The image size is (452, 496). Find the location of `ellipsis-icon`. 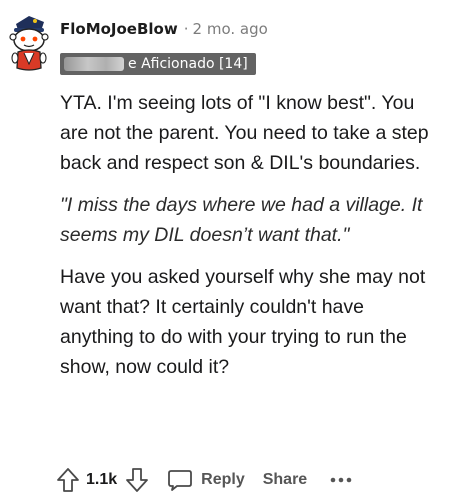

ellipsis-icon is located at coordinates (341, 480).